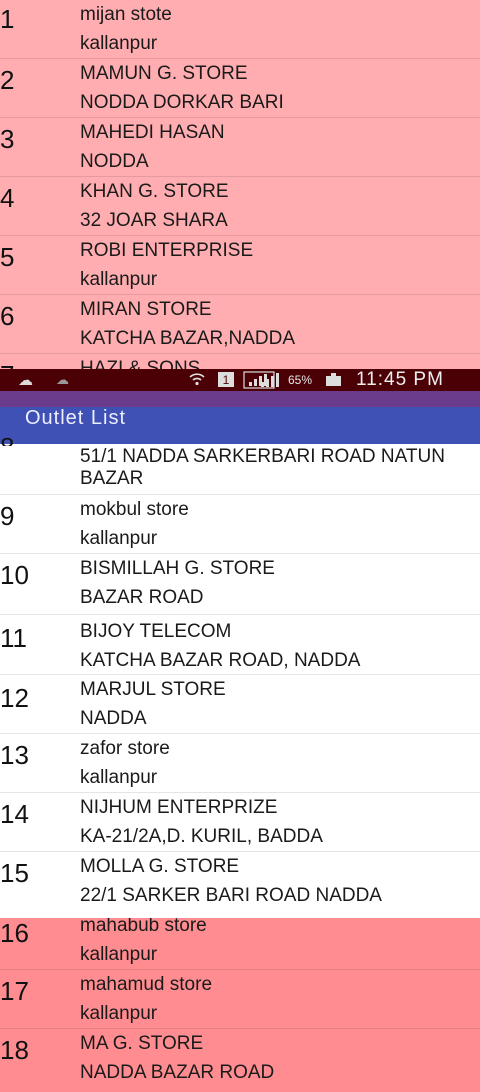  I want to click on outlet-number: 2, so click(7, 80).